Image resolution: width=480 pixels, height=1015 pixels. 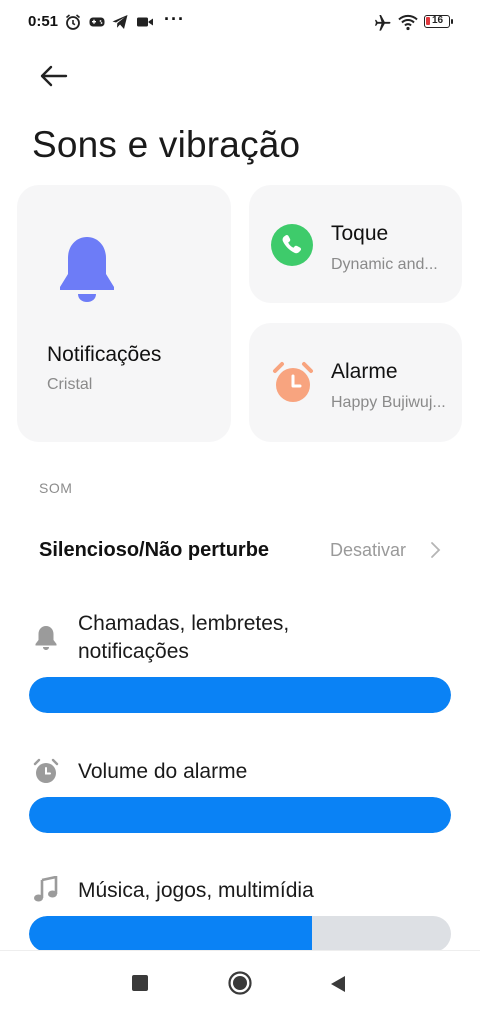 What do you see at coordinates (46, 770) in the screenshot?
I see `alarm-volume-icon` at bounding box center [46, 770].